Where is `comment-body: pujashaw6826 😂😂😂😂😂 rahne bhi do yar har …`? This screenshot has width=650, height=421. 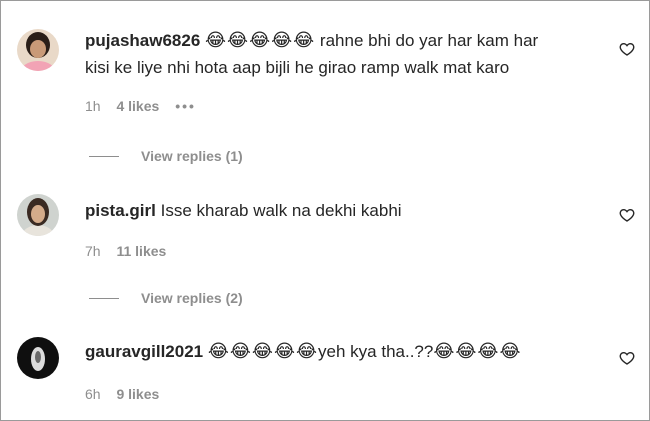
comment-body: pujashaw6826 😂😂😂😂😂 rahne bhi do yar har … is located at coordinates (342, 54).